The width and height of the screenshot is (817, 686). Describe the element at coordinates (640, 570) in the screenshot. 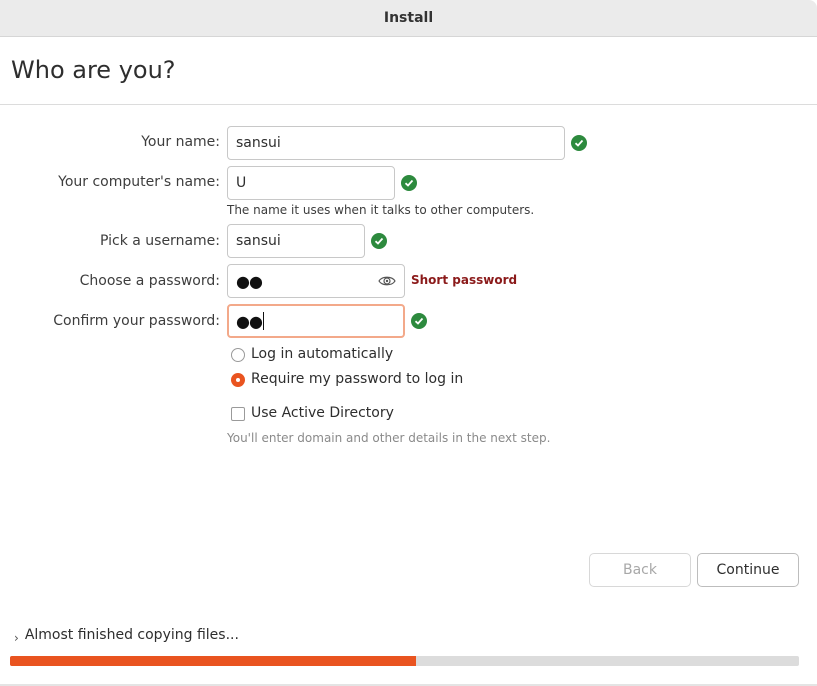

I see `back-button: Back` at that location.